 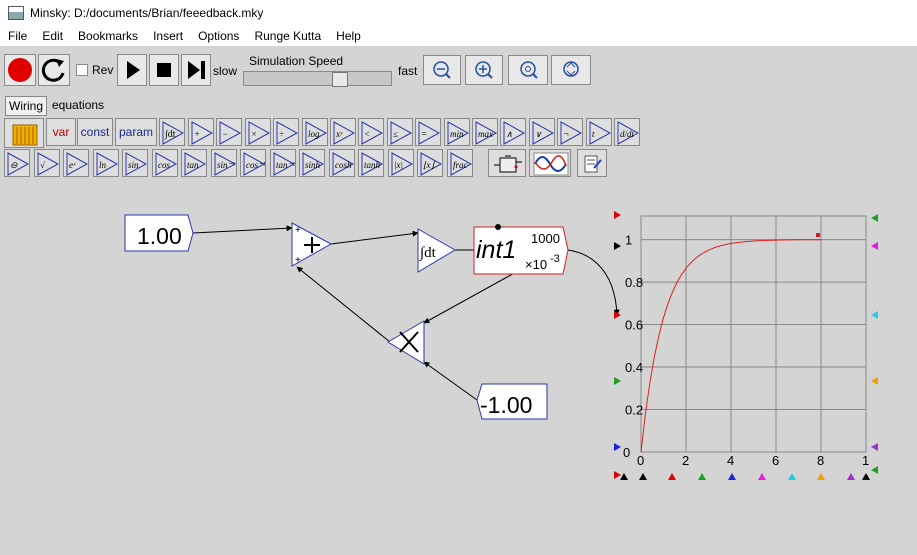 I want to click on atan-button: tan⁻¹, so click(x=282, y=163).